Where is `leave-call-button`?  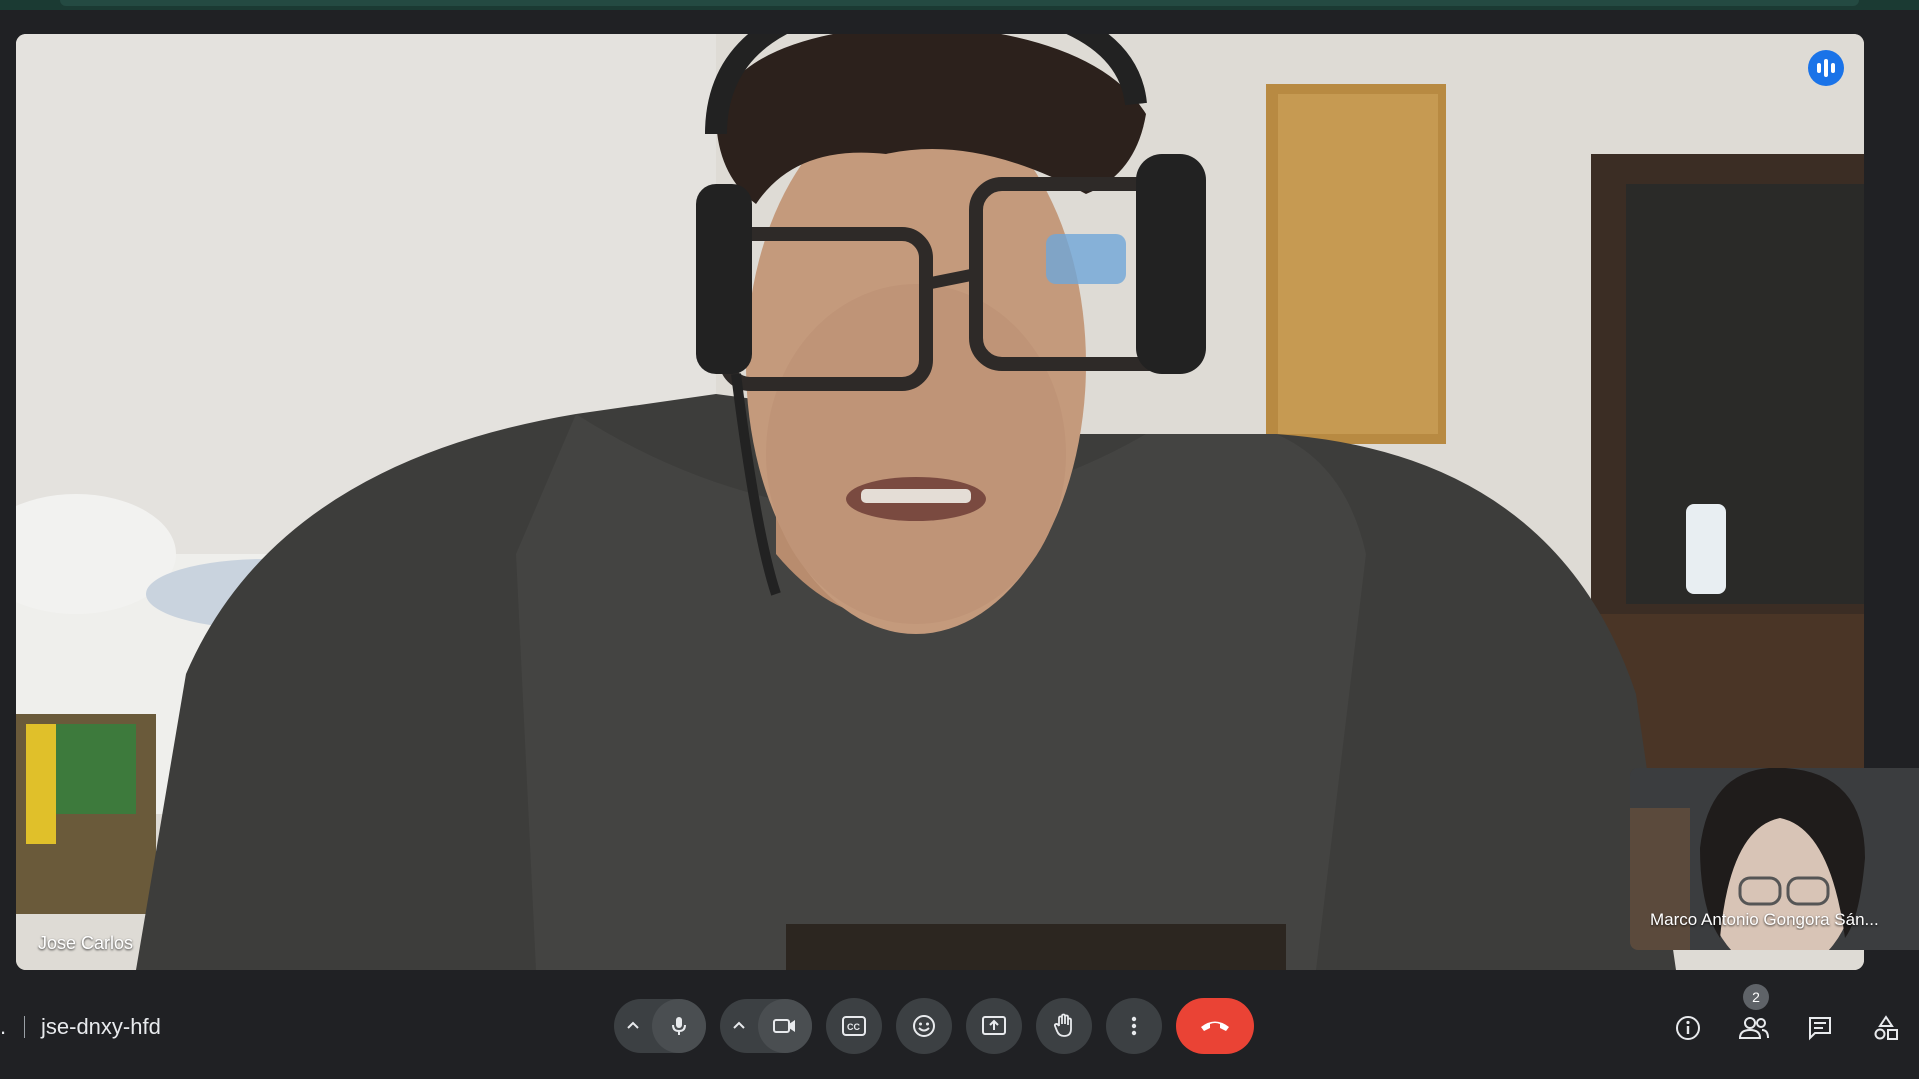
leave-call-button is located at coordinates (1215, 1026).